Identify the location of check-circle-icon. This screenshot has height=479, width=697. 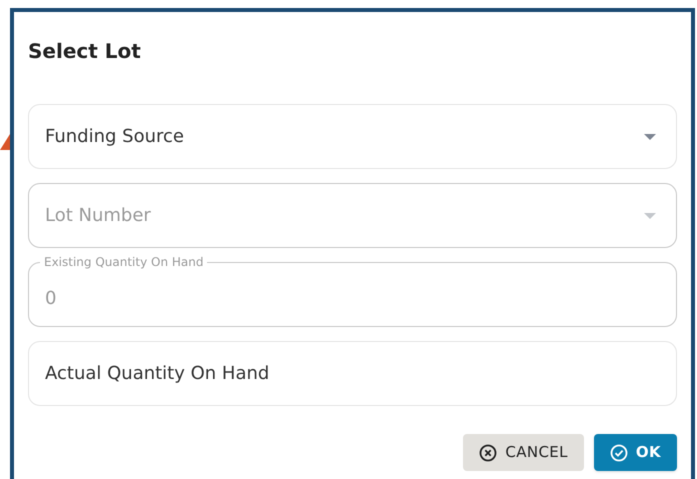
(619, 453).